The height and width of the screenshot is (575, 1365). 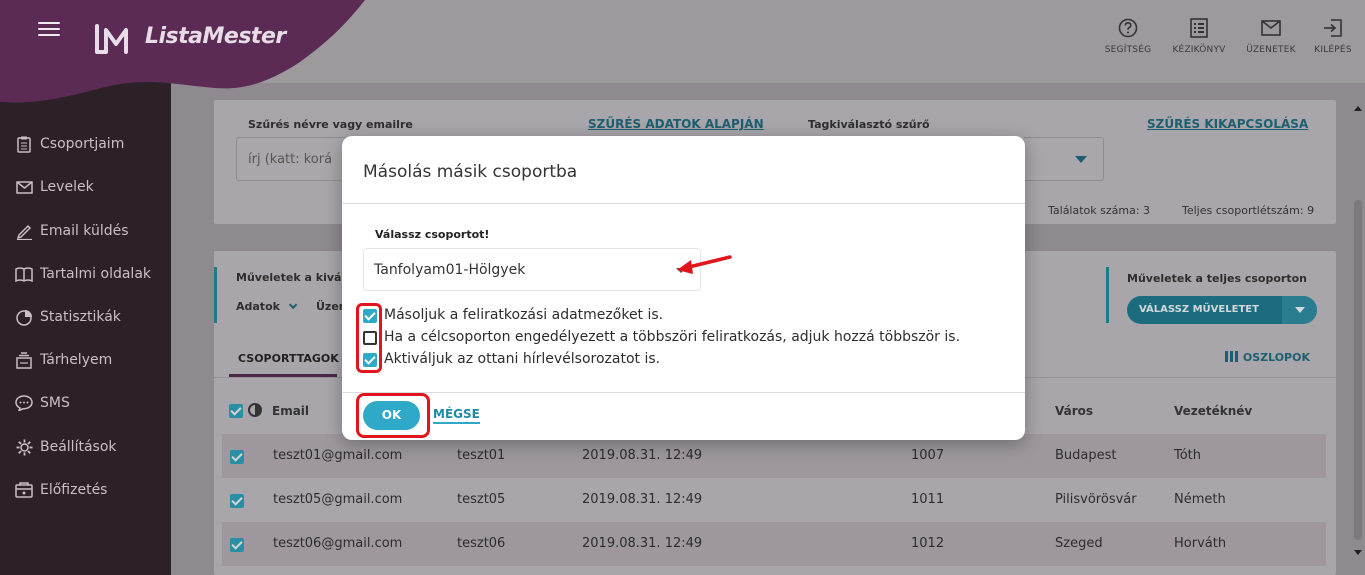 I want to click on cell-city: Budapest, so click(x=1086, y=455).